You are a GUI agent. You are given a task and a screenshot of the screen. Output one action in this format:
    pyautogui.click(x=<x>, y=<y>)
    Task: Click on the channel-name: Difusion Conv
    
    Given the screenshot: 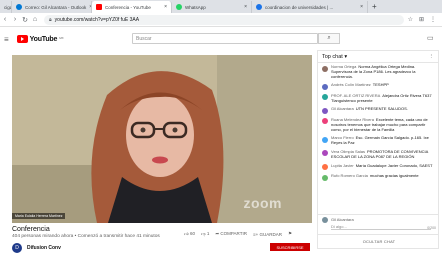 What is the action you would take?
    pyautogui.click(x=44, y=248)
    